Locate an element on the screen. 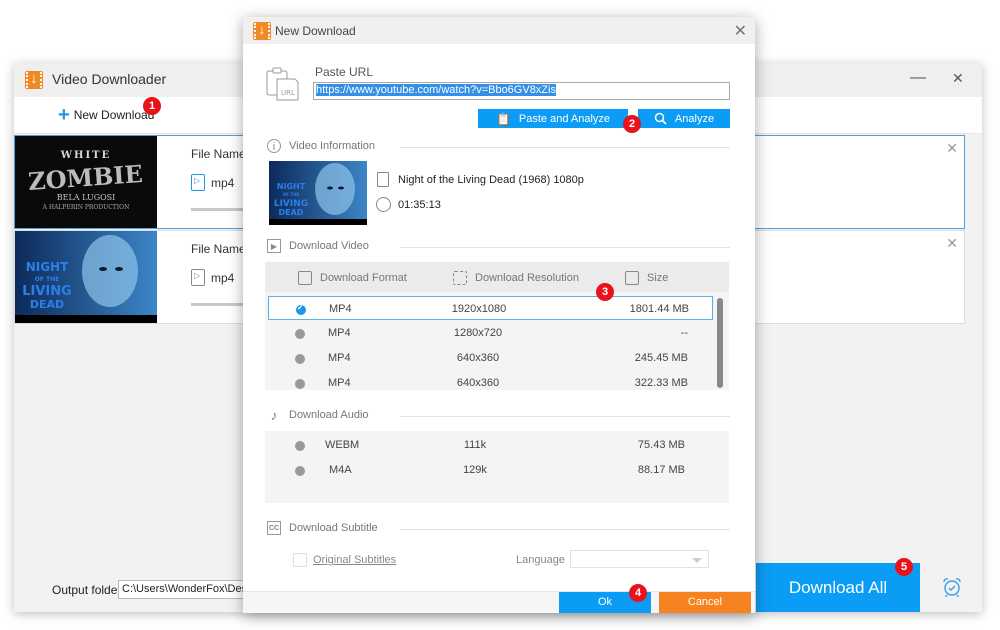 The image size is (1000, 630). size-cell: 322.33 MB is located at coordinates (661, 383).